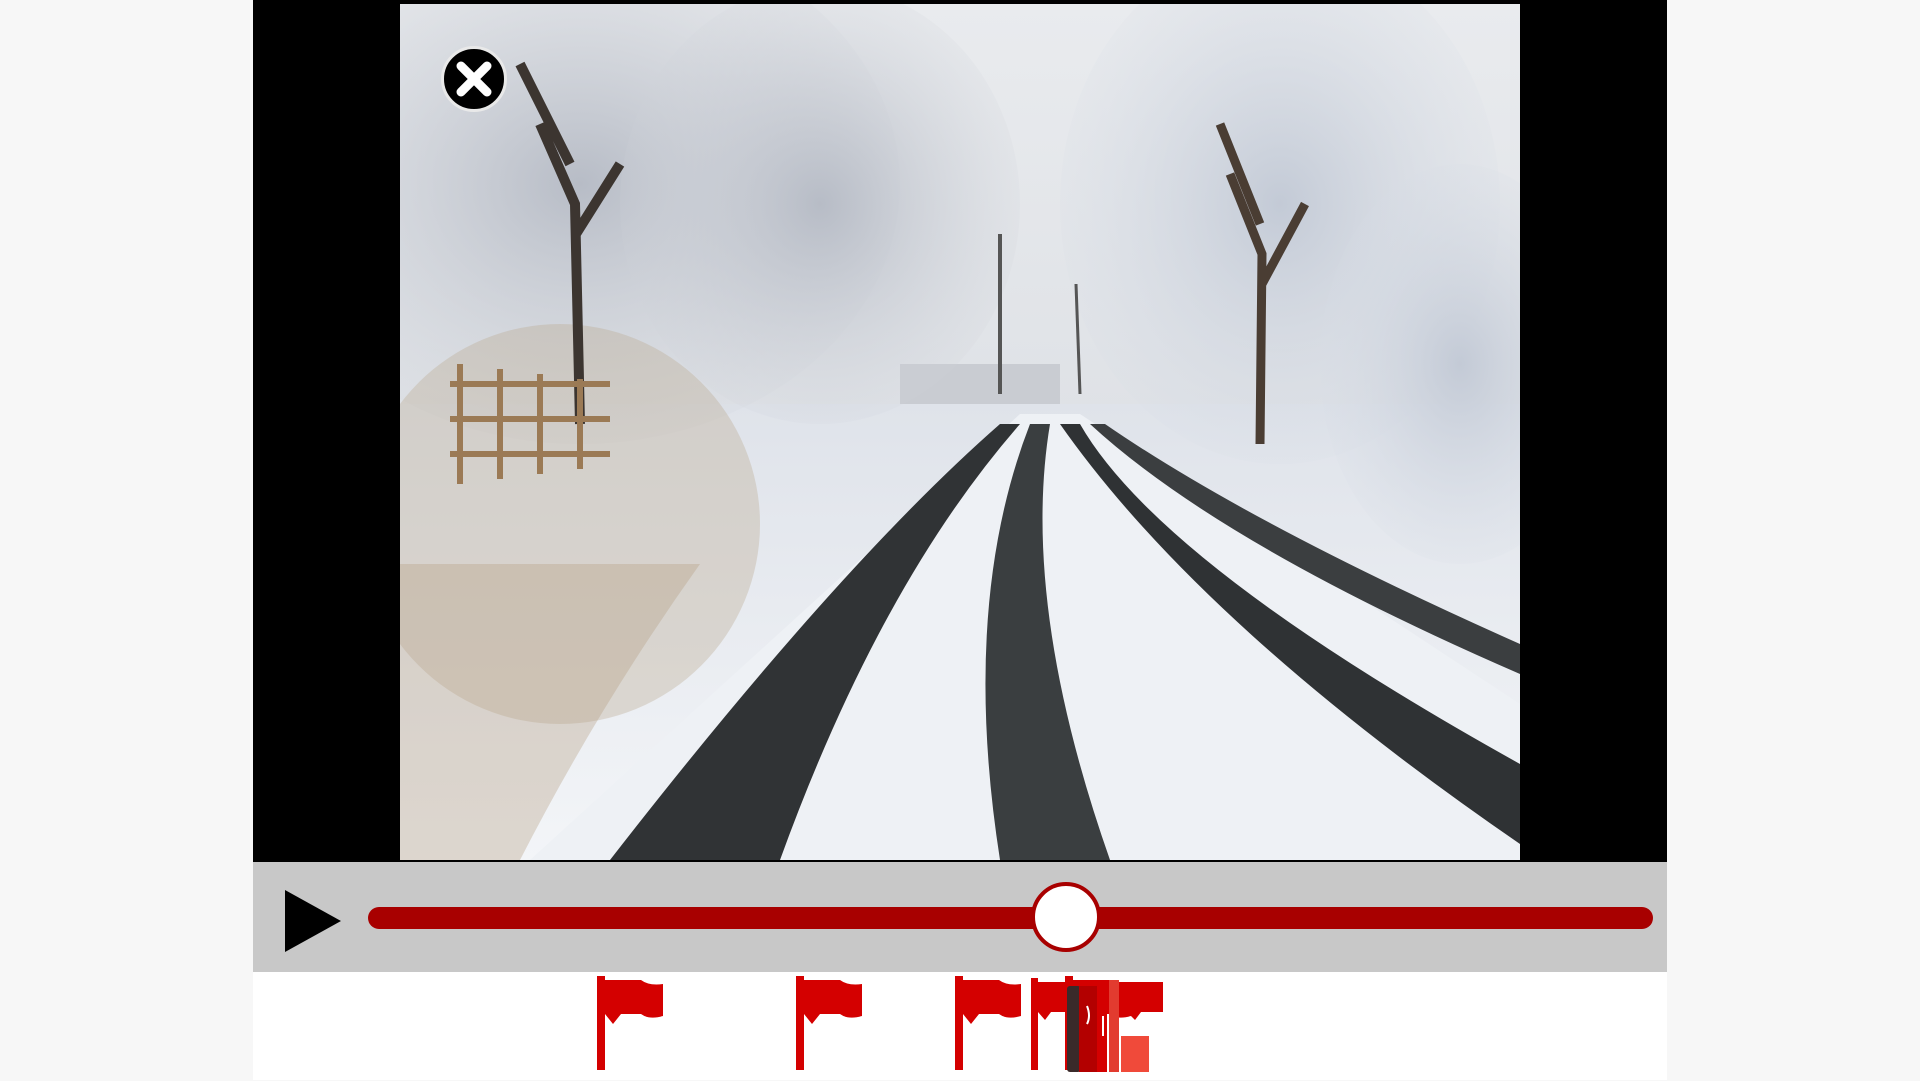 The width and height of the screenshot is (1920, 1081). I want to click on marker-cluster, so click(1097, 1026).